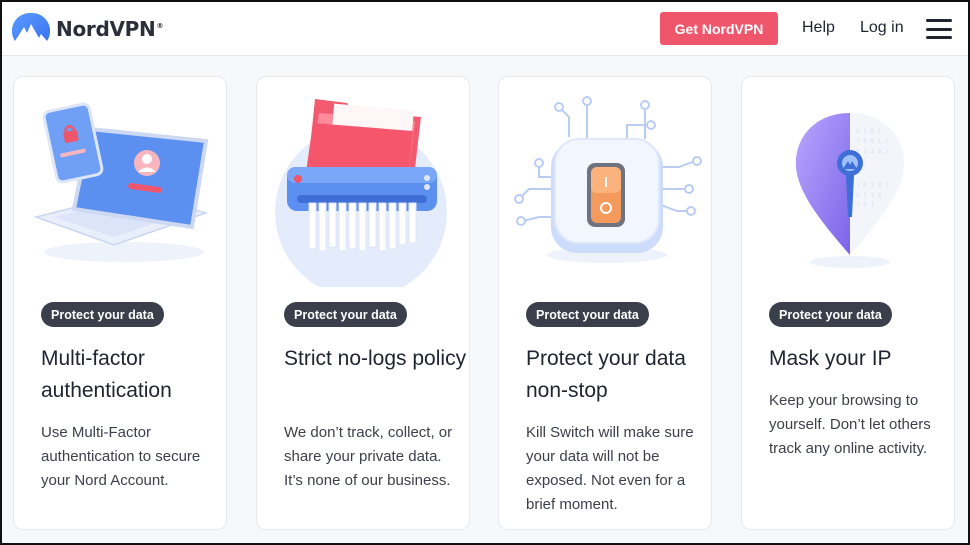 This screenshot has width=970, height=545. Describe the element at coordinates (939, 29) in the screenshot. I see `hamburger-menu-icon` at that location.